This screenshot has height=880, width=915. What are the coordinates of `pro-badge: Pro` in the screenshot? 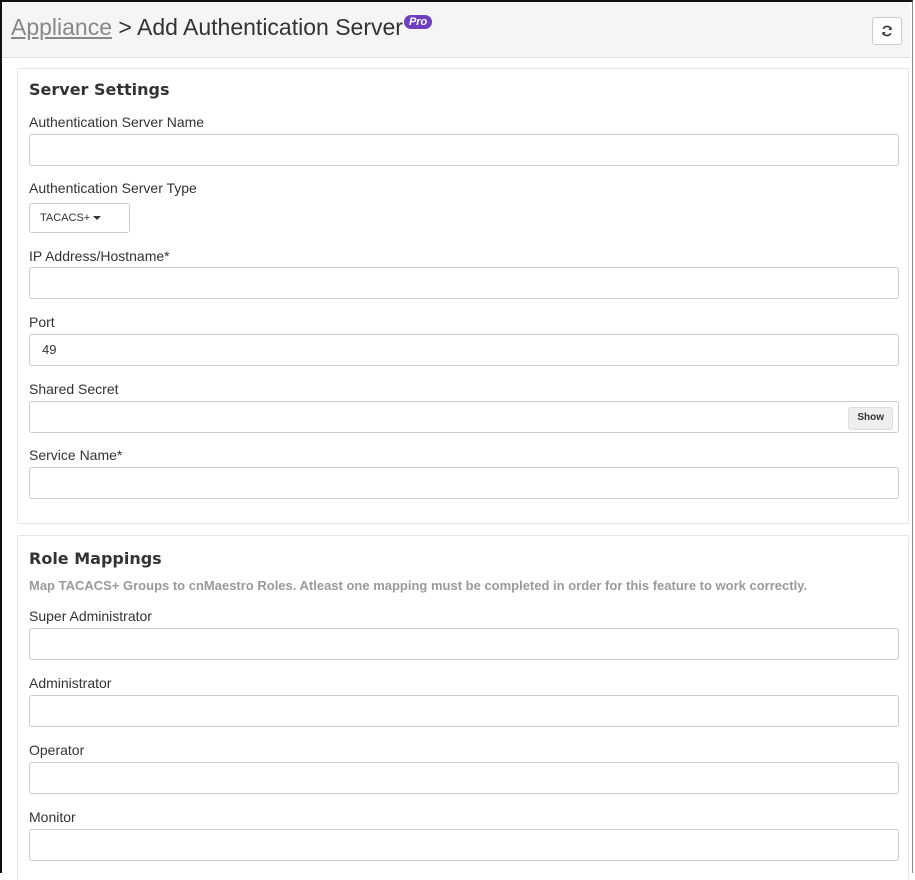 It's located at (418, 22).